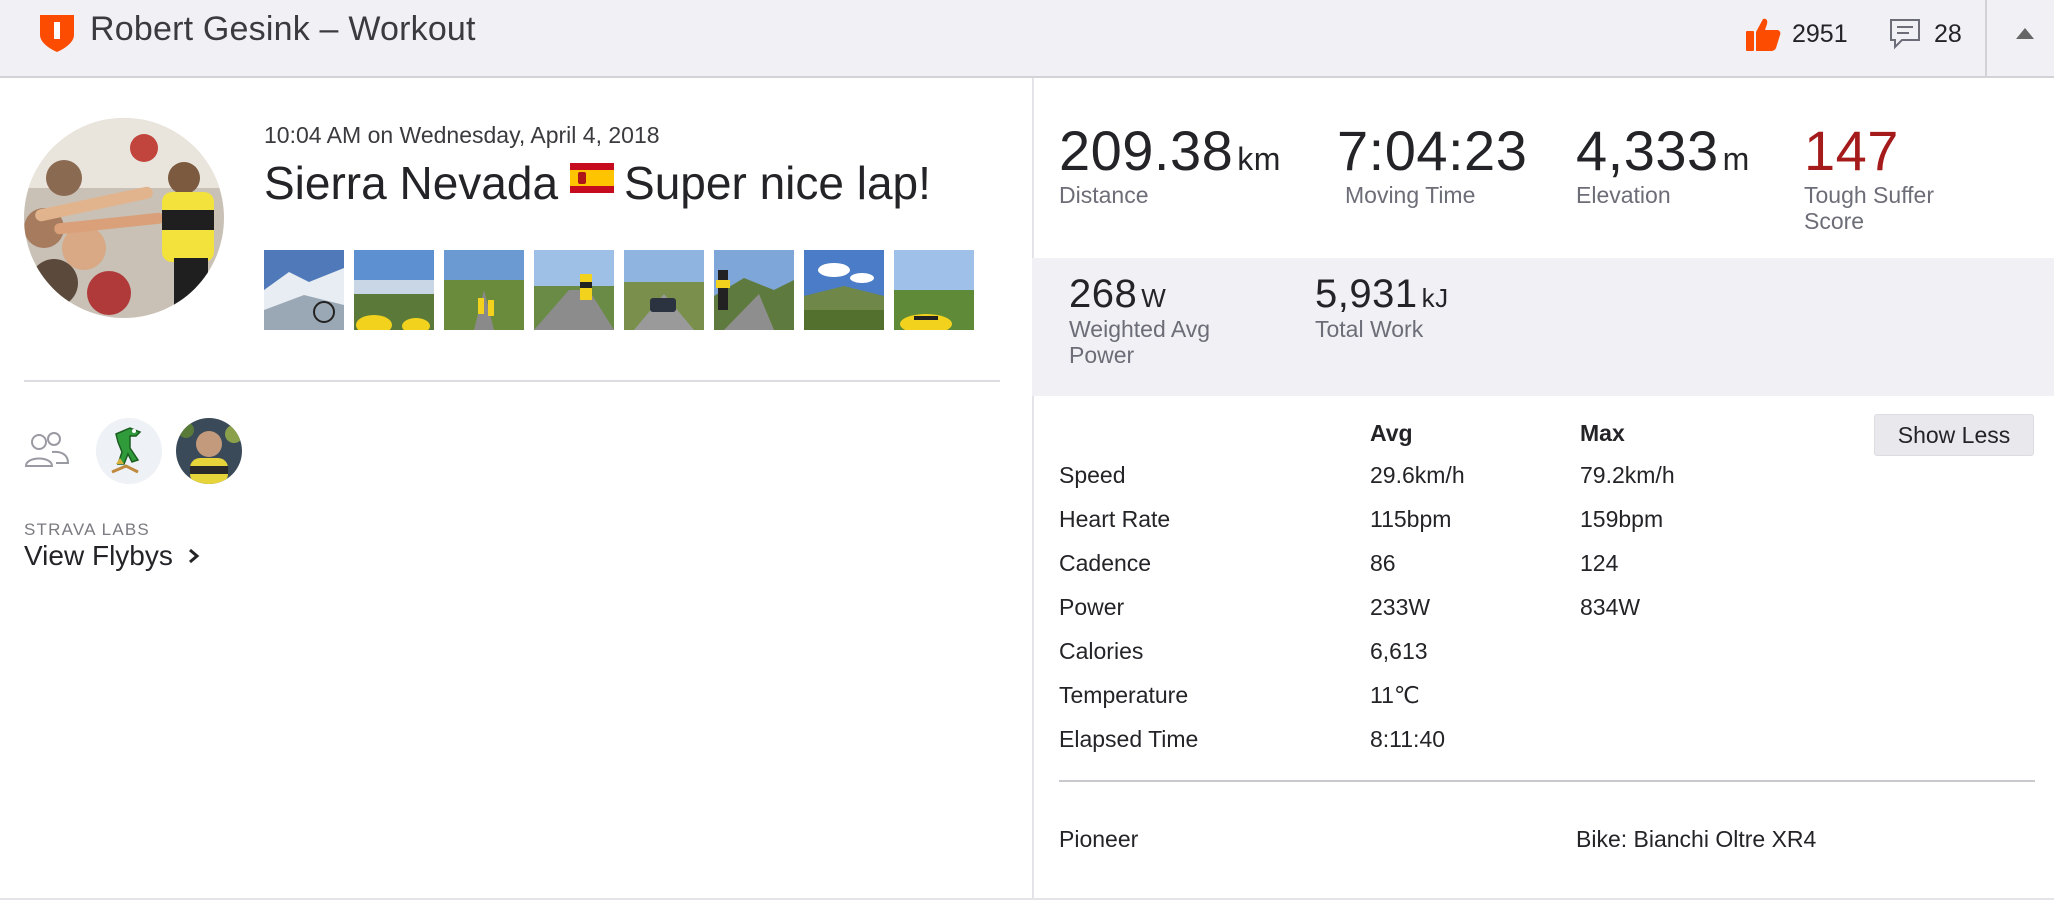 This screenshot has width=2054, height=914. I want to click on stat-total-work: 5,931 kJ Total Work, so click(1382, 307).